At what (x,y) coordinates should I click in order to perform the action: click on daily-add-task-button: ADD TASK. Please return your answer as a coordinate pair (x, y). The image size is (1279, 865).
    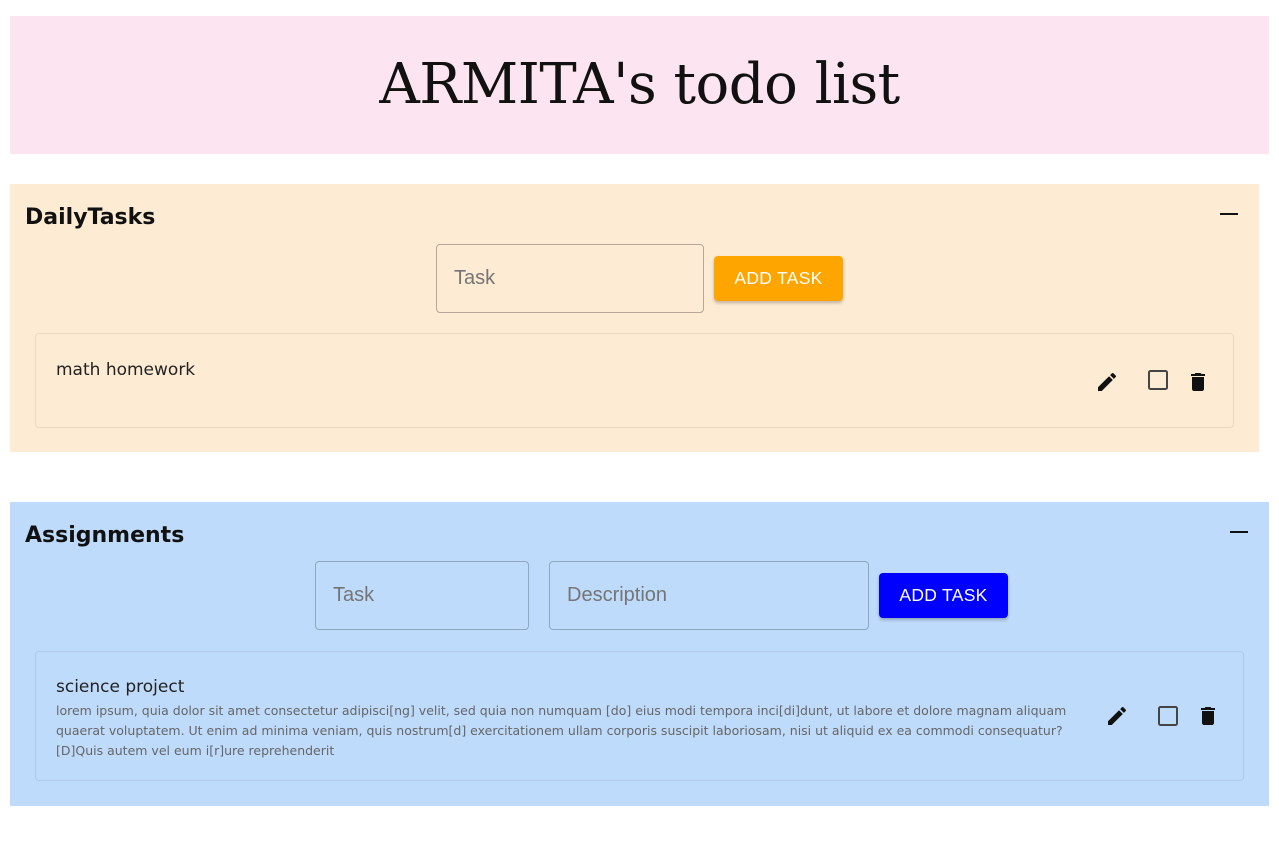
    Looking at the image, I should click on (778, 278).